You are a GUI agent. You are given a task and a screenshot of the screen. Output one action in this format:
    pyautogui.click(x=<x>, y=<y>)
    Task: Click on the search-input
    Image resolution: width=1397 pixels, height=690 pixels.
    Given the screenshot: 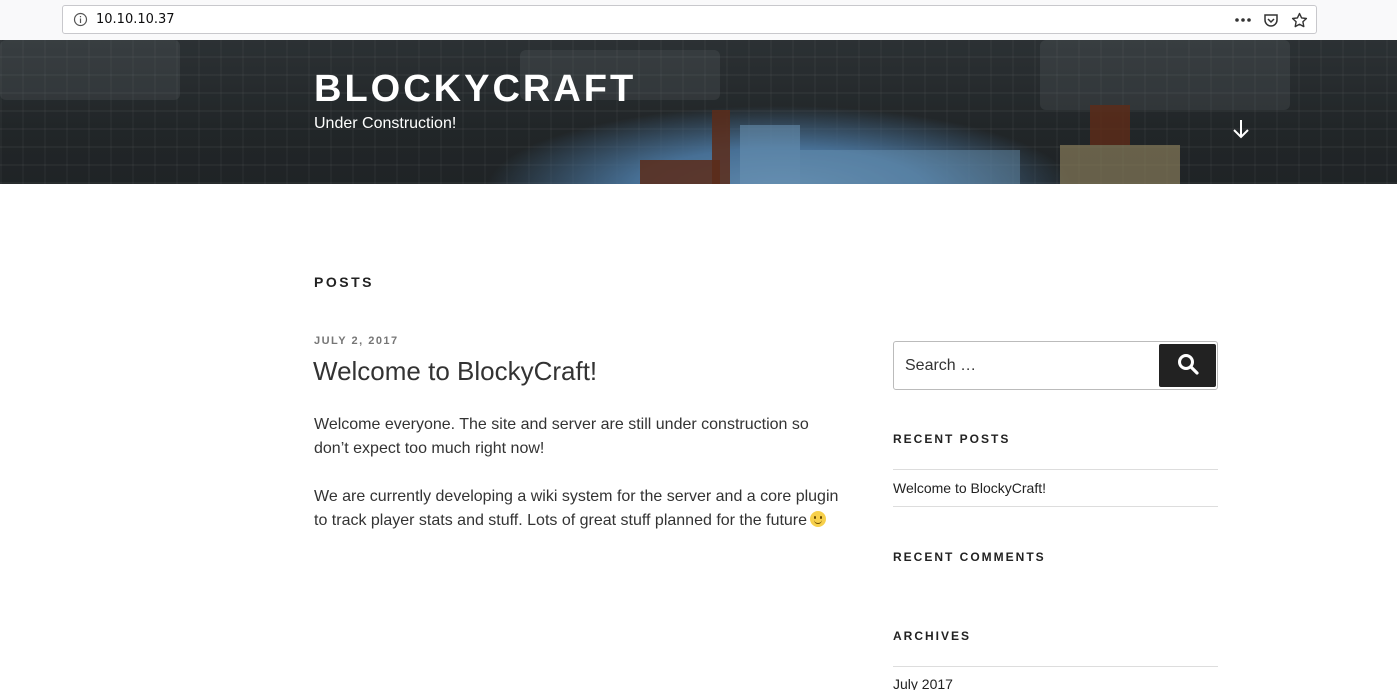 What is the action you would take?
    pyautogui.click(x=1025, y=365)
    